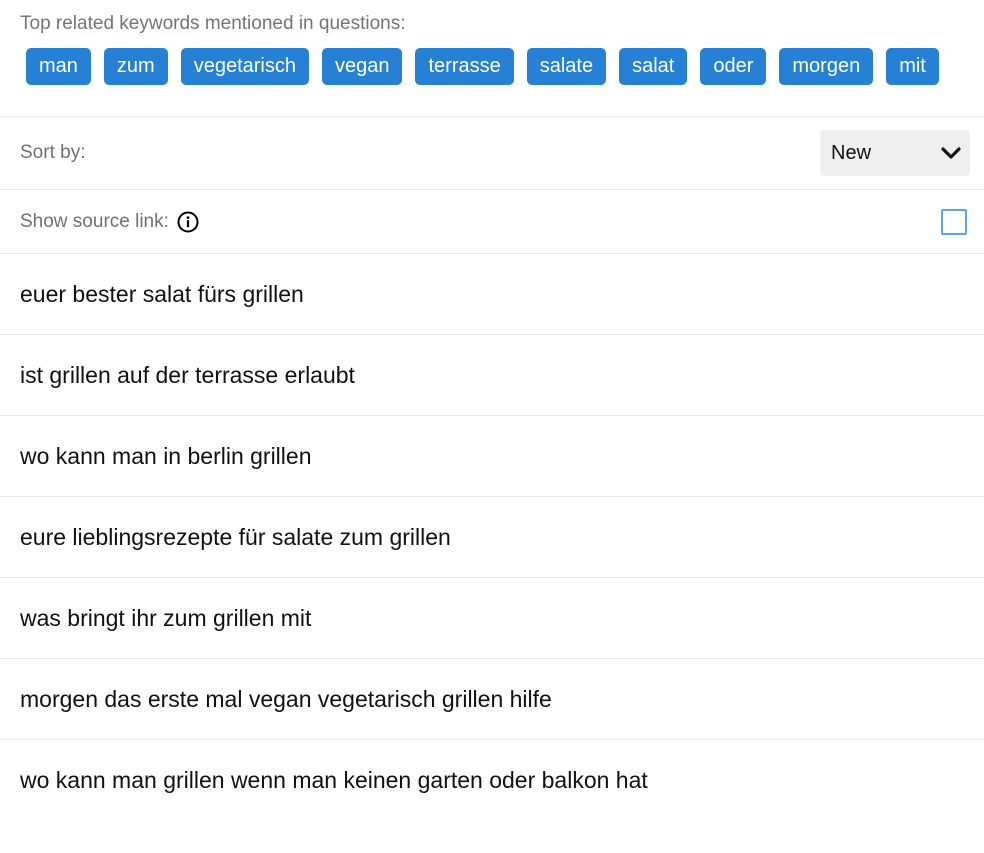 The image size is (984, 853). What do you see at coordinates (492, 455) in the screenshot?
I see `question-item: wo kann man in berlin grillen` at bounding box center [492, 455].